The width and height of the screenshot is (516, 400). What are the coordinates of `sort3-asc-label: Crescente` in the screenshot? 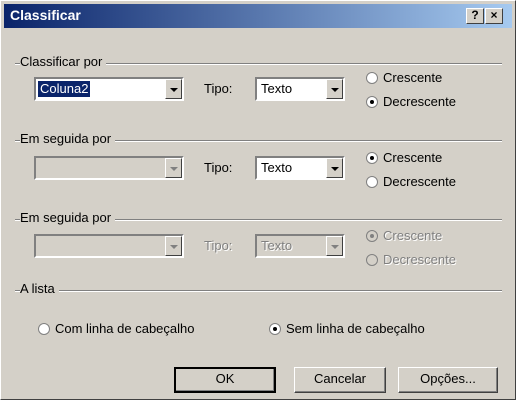 It's located at (413, 235).